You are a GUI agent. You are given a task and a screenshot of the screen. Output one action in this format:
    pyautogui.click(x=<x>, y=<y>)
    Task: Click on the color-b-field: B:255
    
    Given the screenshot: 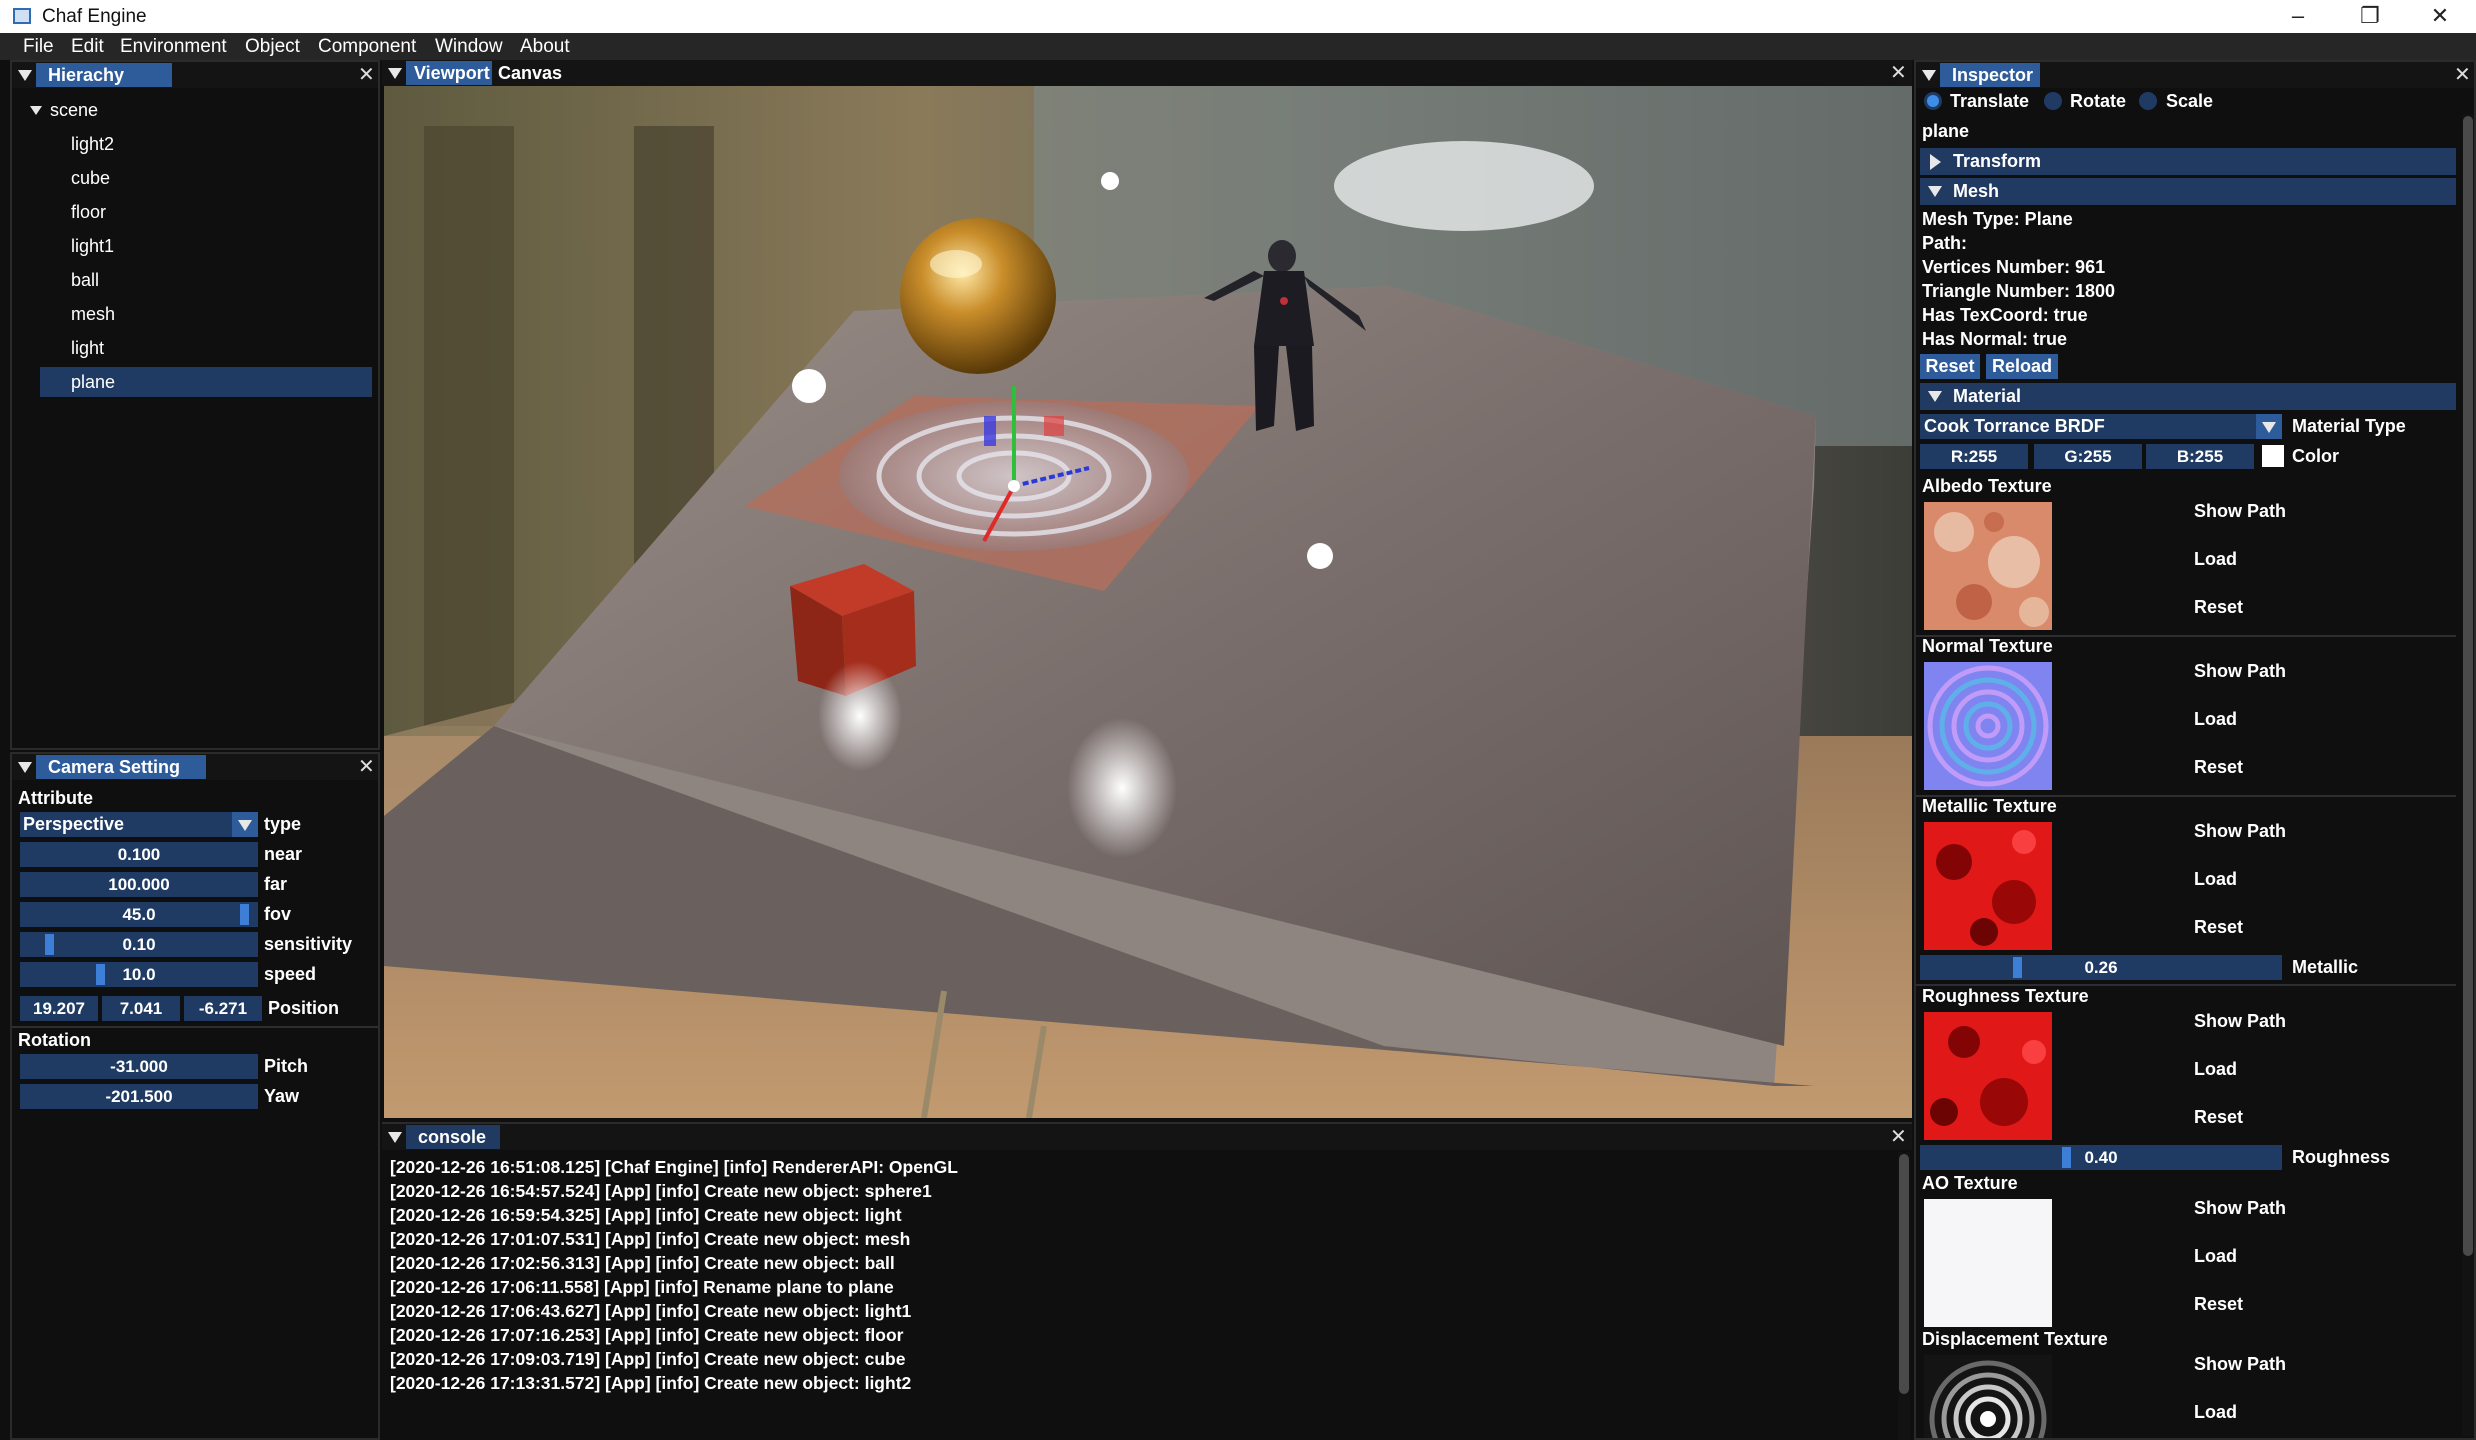 What is the action you would take?
    pyautogui.click(x=2200, y=456)
    